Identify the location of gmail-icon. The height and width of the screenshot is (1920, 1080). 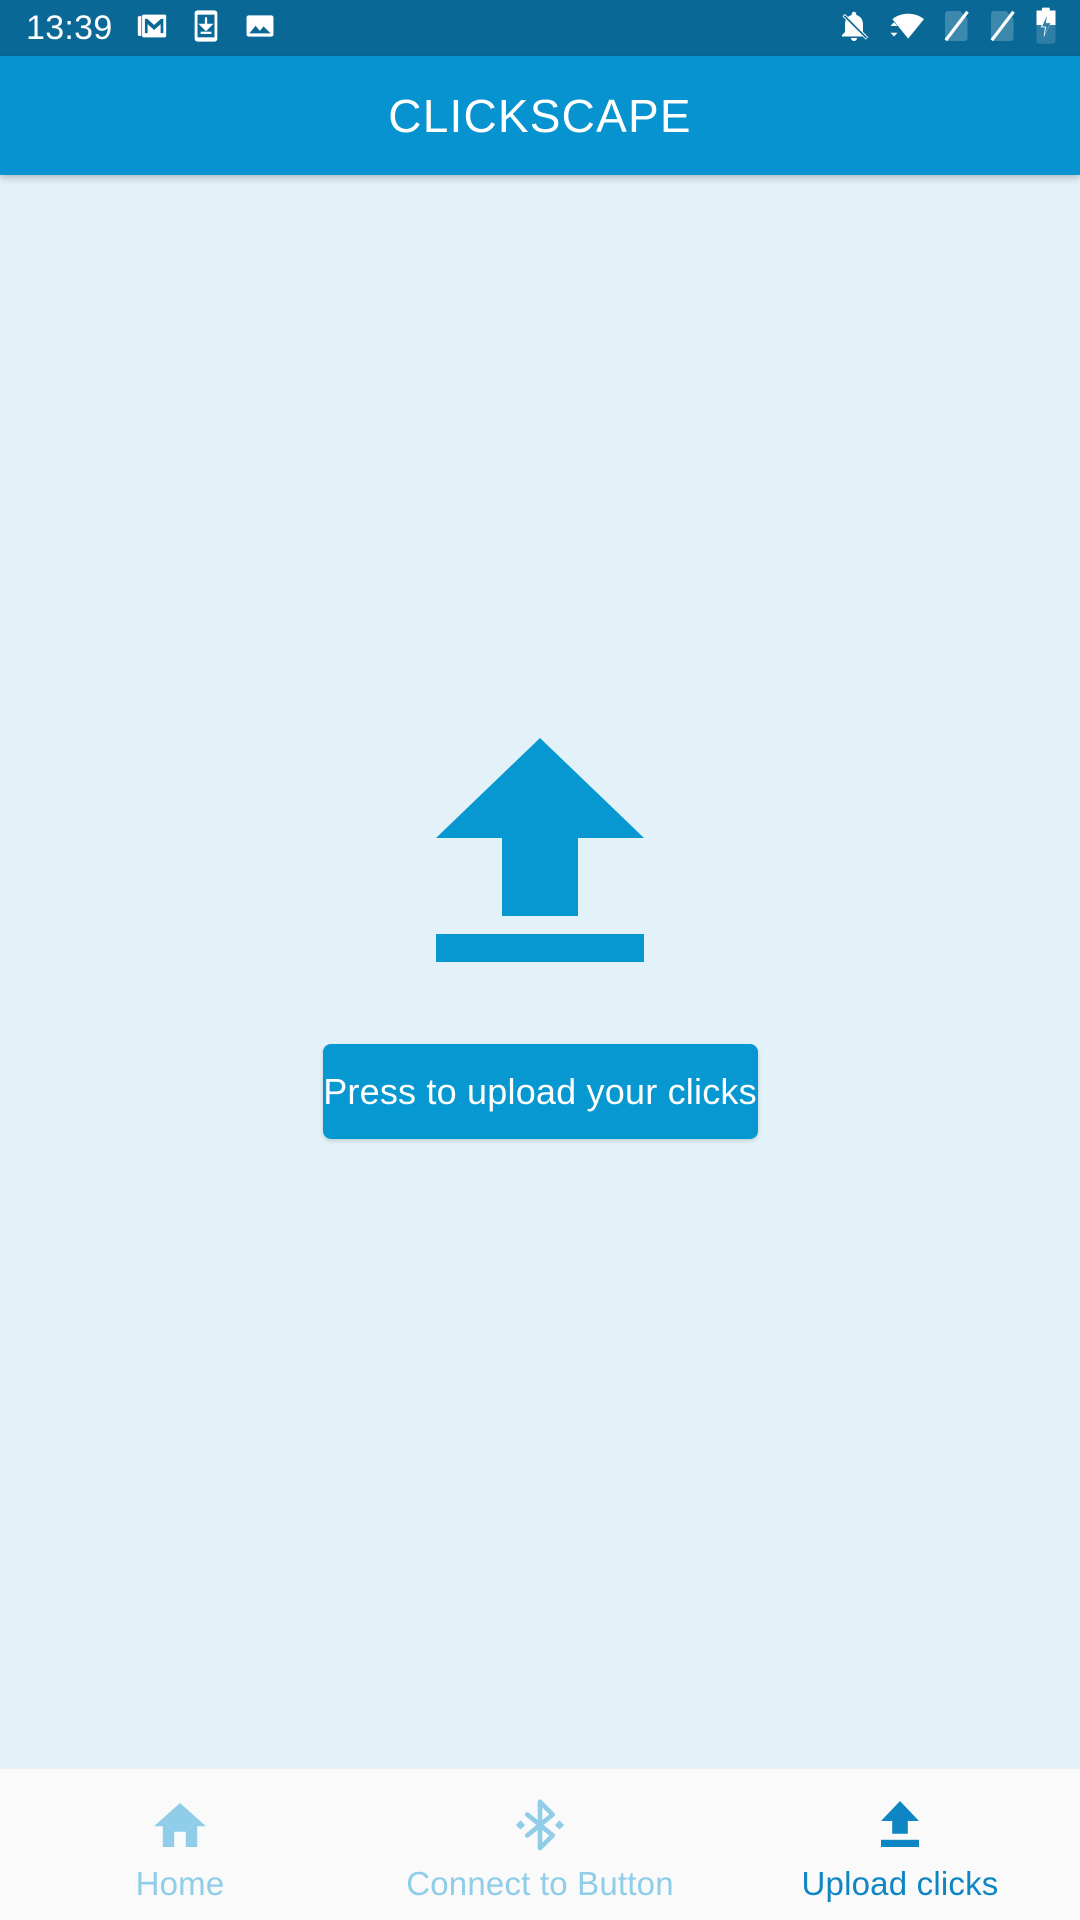
(152, 28).